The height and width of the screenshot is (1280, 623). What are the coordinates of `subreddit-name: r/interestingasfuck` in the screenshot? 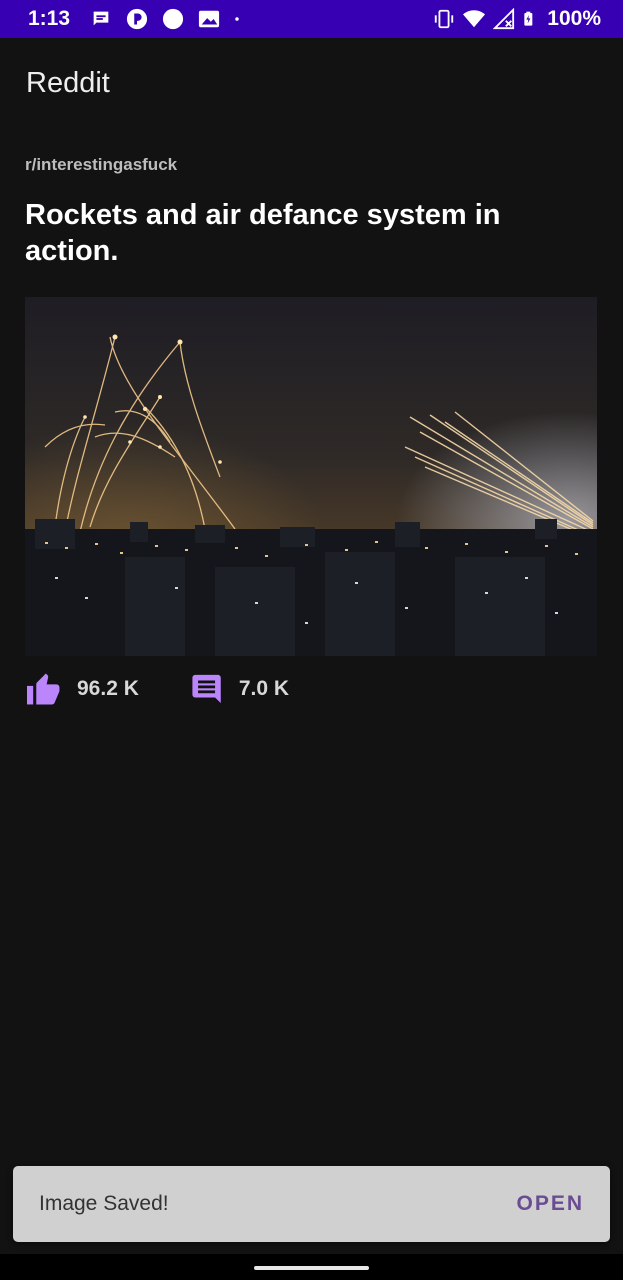 It's located at (311, 166).